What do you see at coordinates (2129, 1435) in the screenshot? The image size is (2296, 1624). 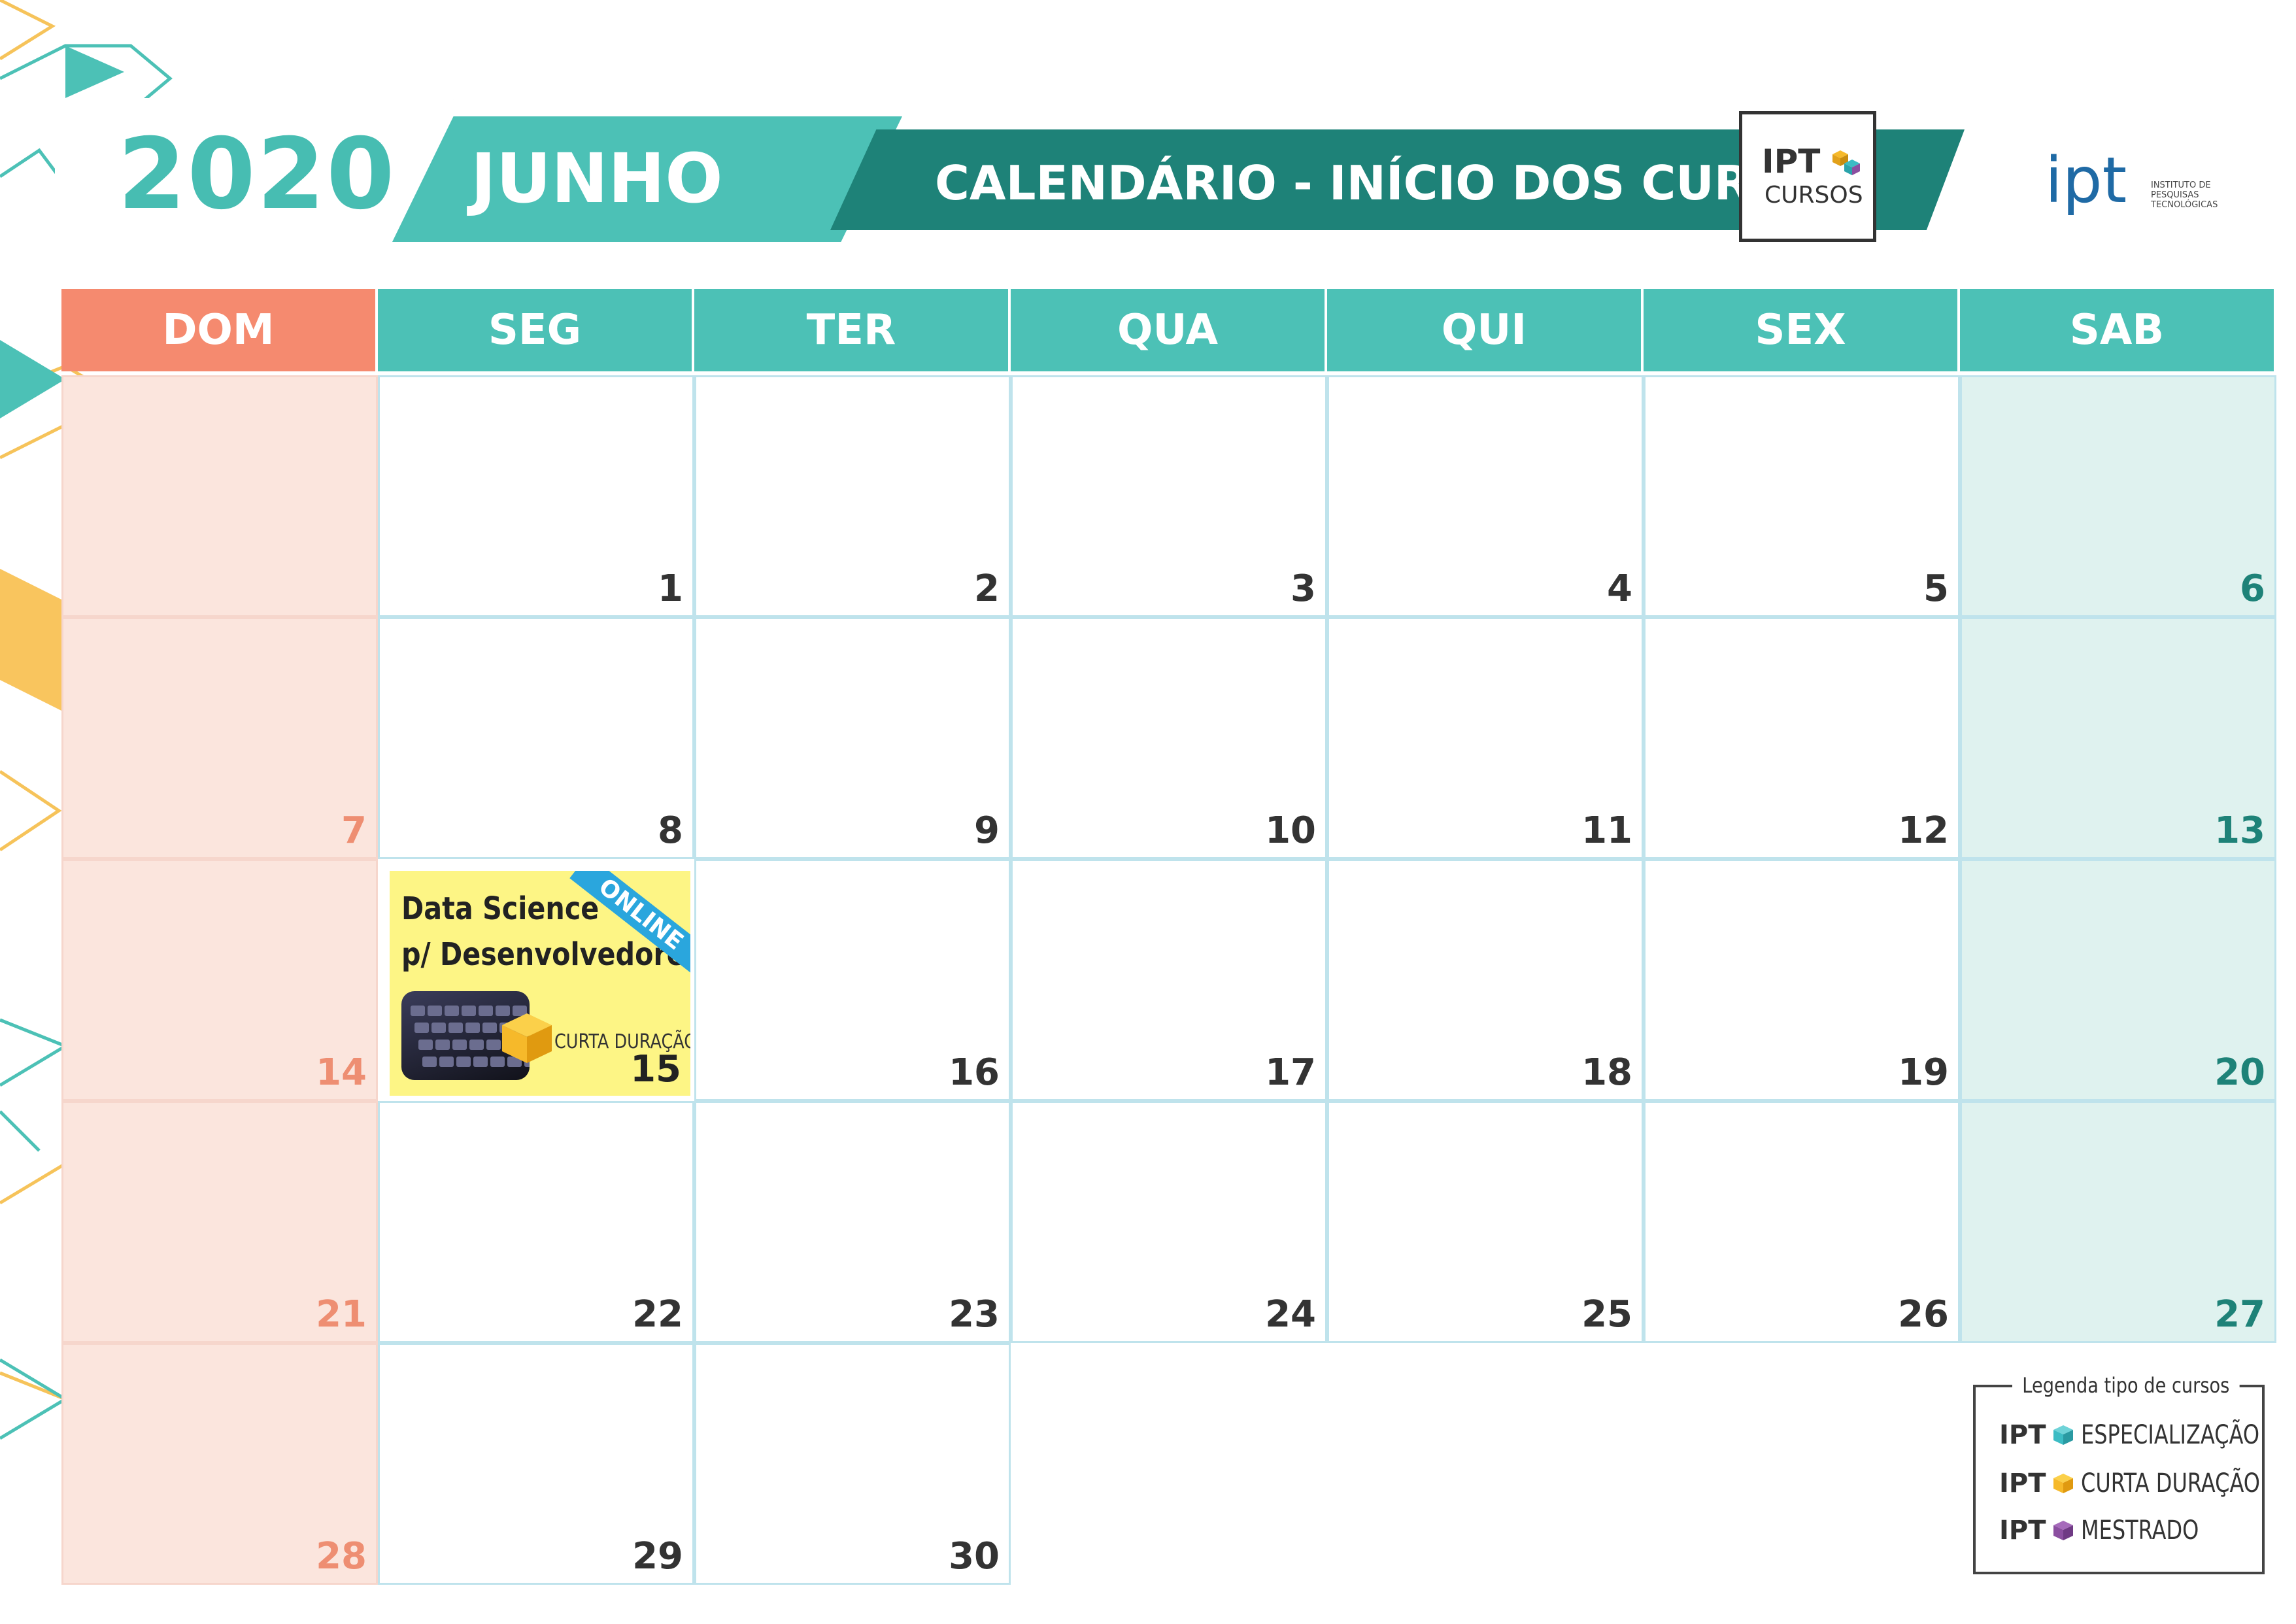 I see `legend-item-especializacao: IPT ESPECIALIZAÇÃO` at bounding box center [2129, 1435].